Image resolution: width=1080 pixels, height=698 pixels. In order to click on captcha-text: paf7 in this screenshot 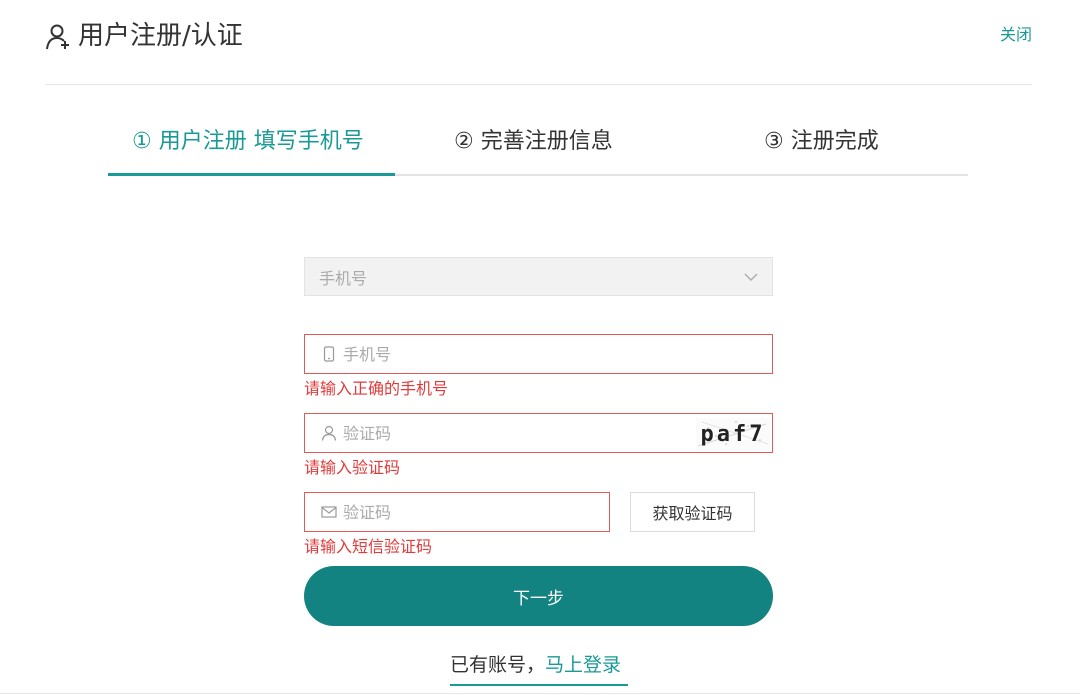, I will do `click(733, 434)`.